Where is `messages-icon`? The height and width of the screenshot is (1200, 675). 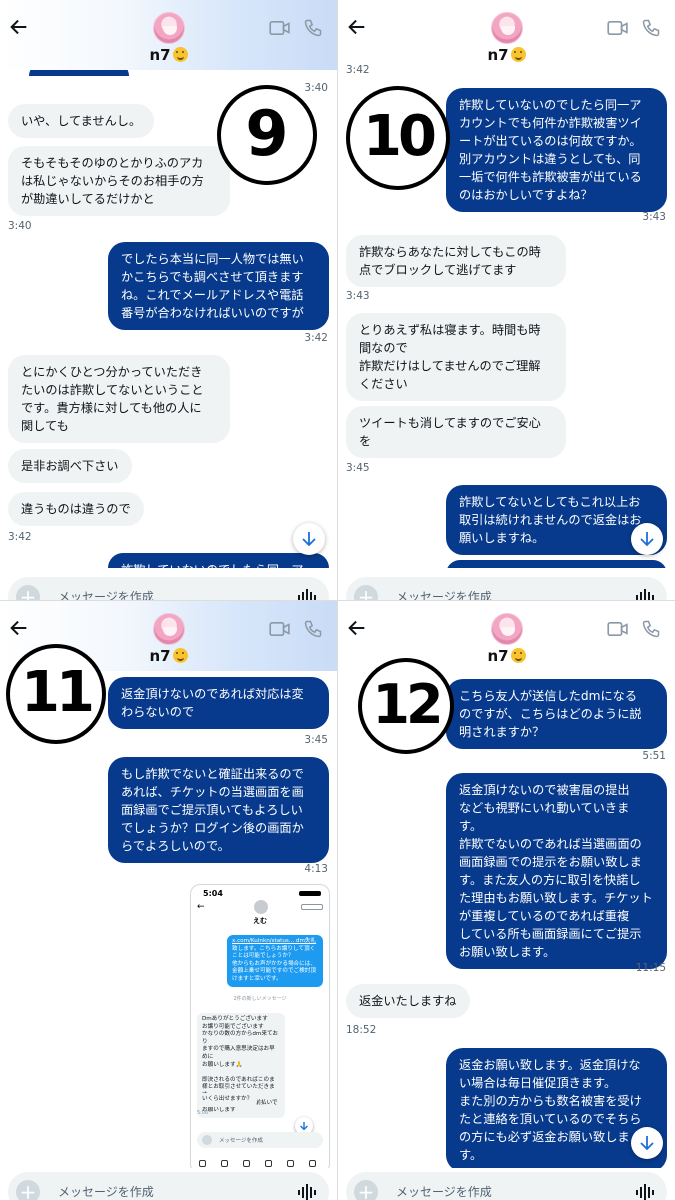
messages-icon is located at coordinates (312, 1163).